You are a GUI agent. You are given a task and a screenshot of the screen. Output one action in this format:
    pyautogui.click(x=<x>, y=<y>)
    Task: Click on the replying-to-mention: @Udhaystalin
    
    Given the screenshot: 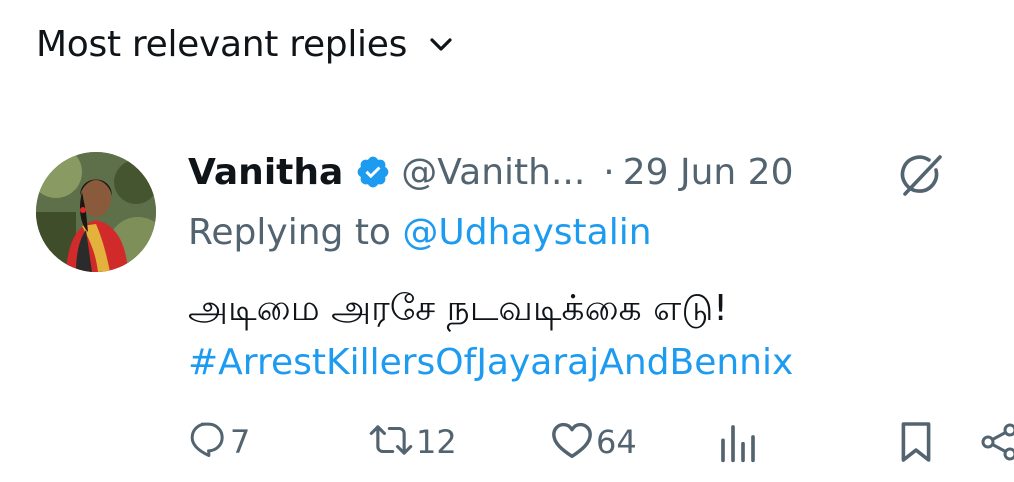 What is the action you would take?
    pyautogui.click(x=526, y=232)
    